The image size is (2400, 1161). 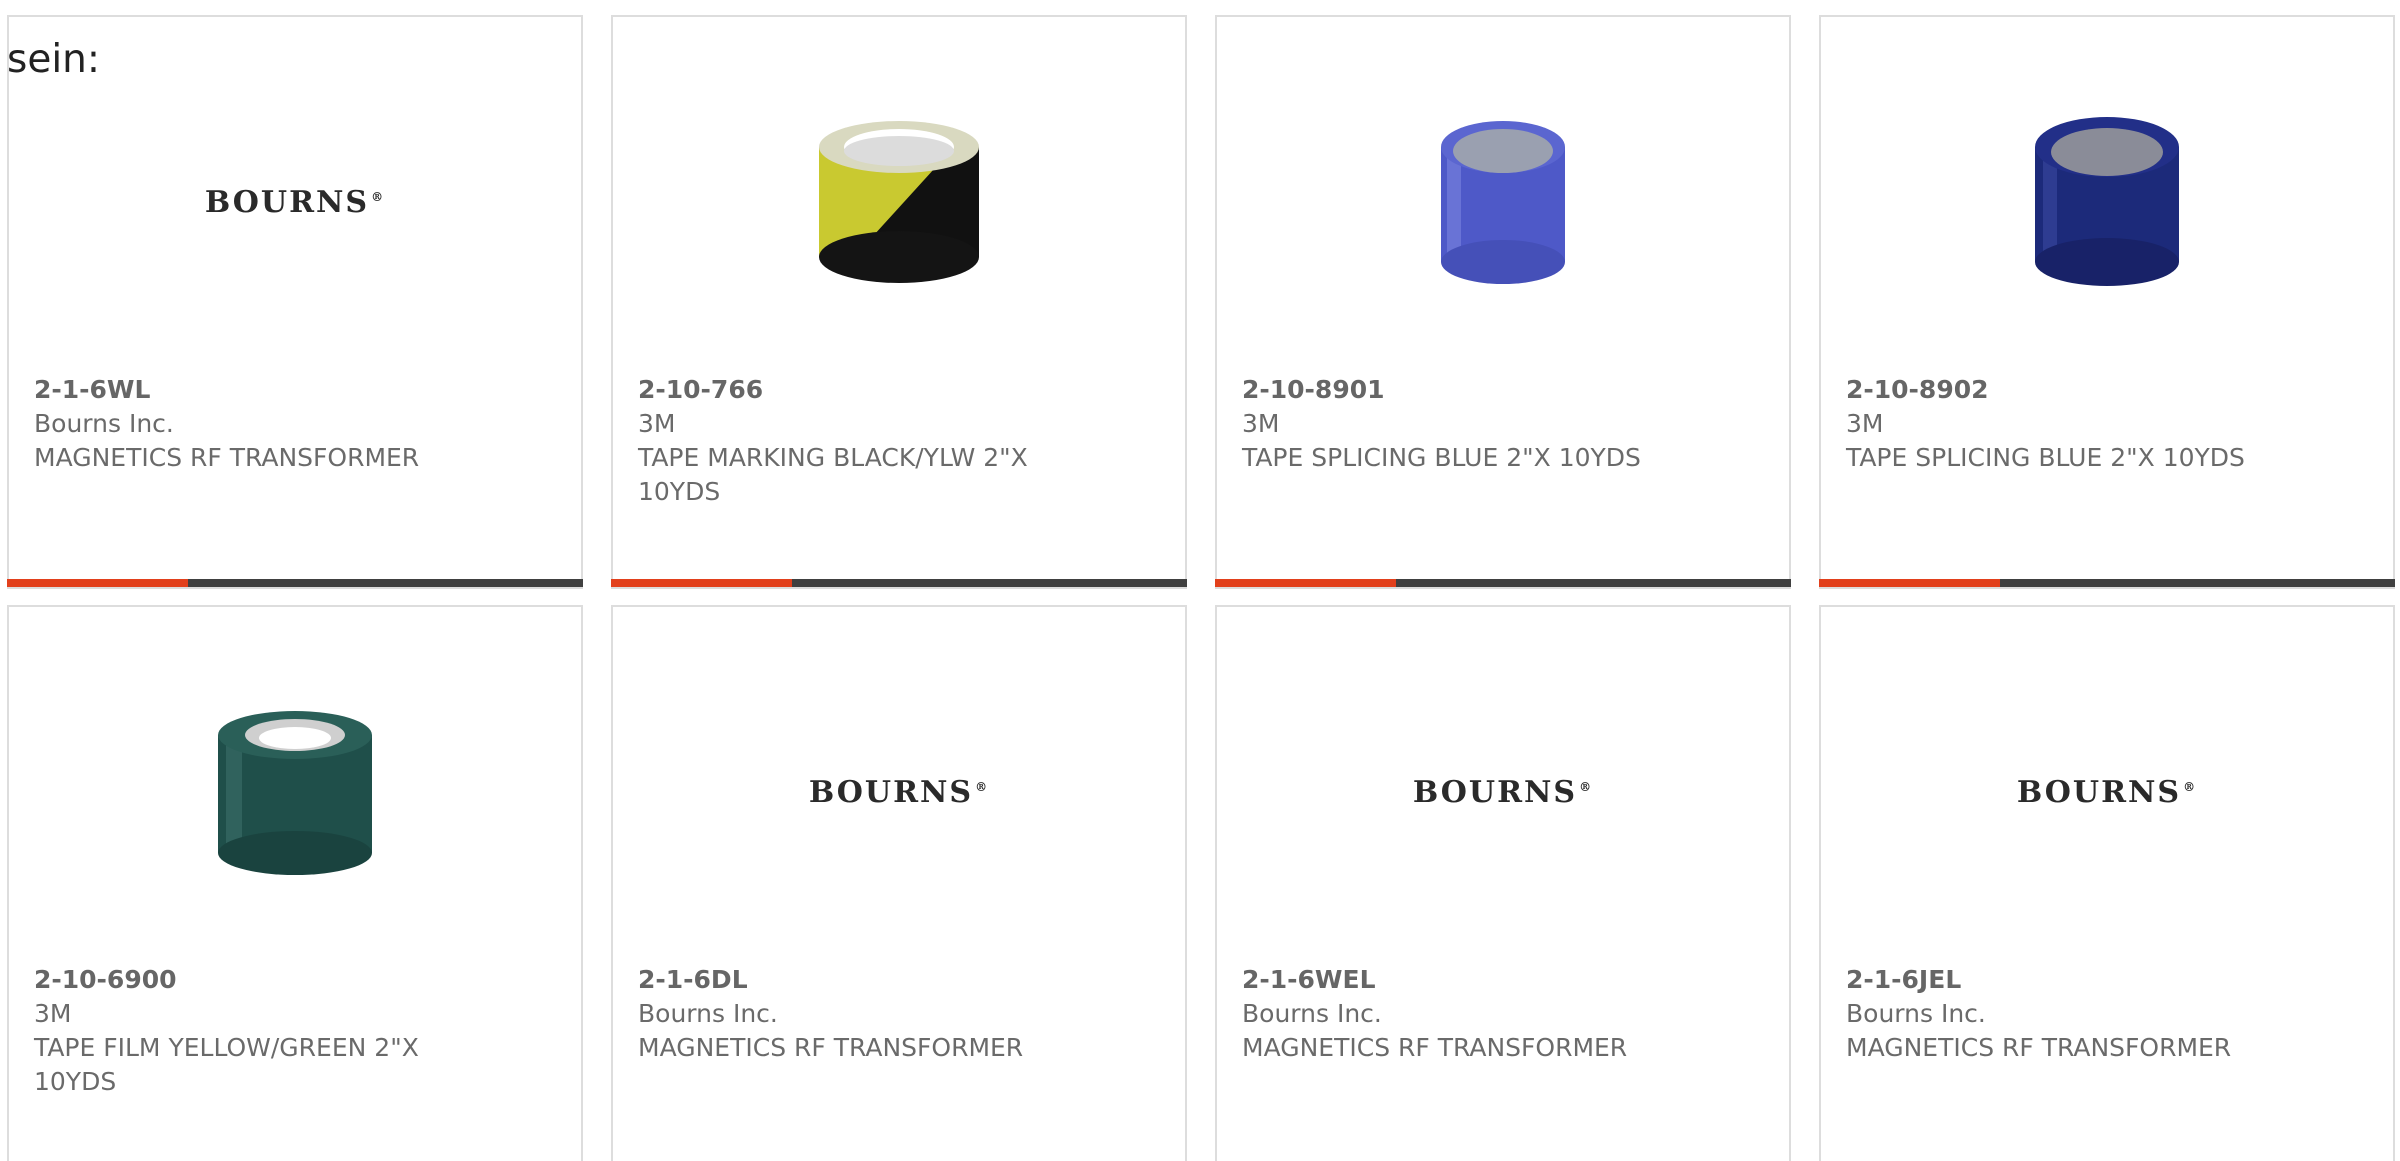 I want to click on description: TAPE FILM YELLOW/GREEN 2"X 10YDS, so click(x=226, y=1064).